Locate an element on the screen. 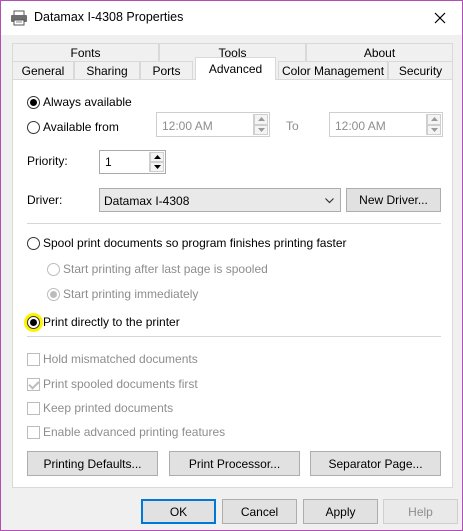 This screenshot has width=463, height=531. tab-general: General is located at coordinates (43, 70).